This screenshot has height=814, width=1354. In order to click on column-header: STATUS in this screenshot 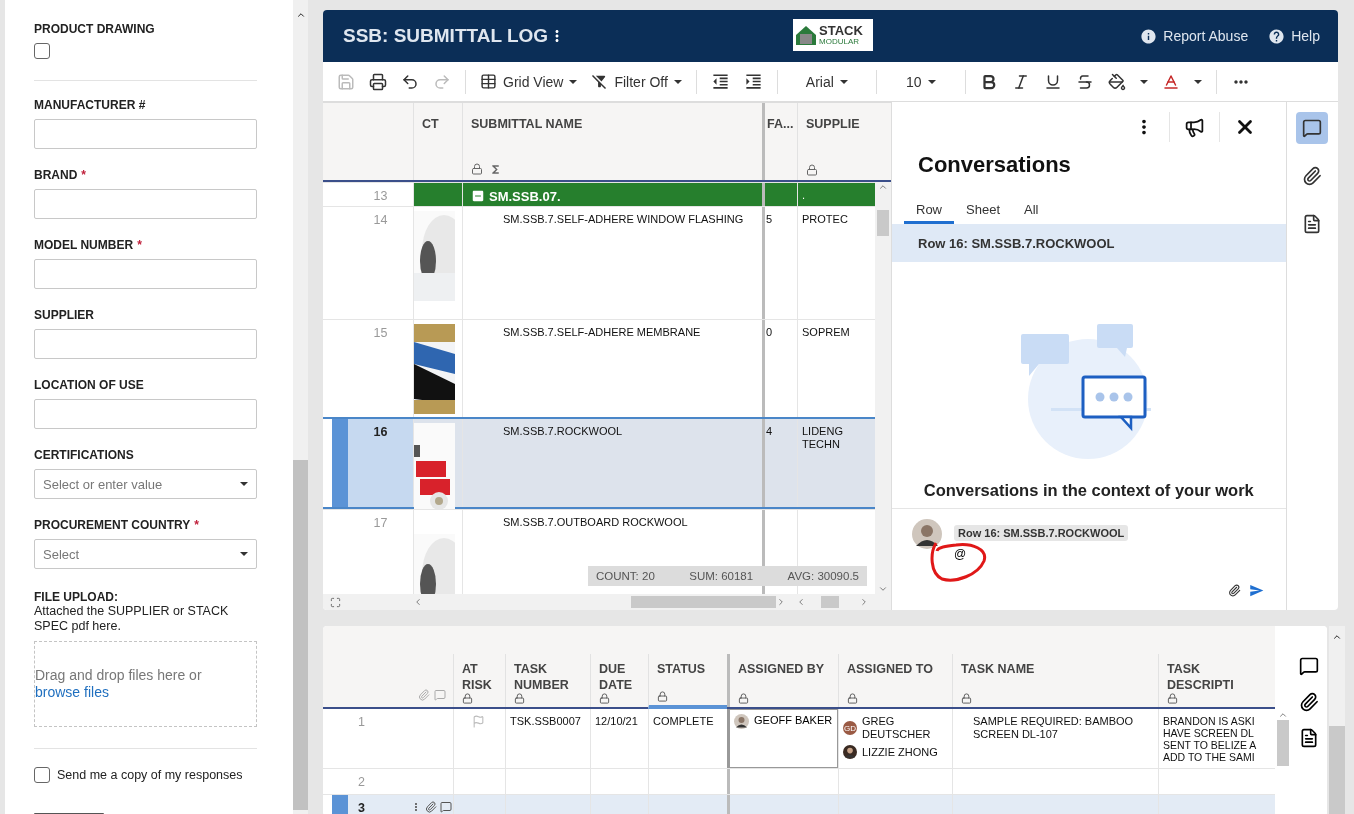, I will do `click(681, 669)`.